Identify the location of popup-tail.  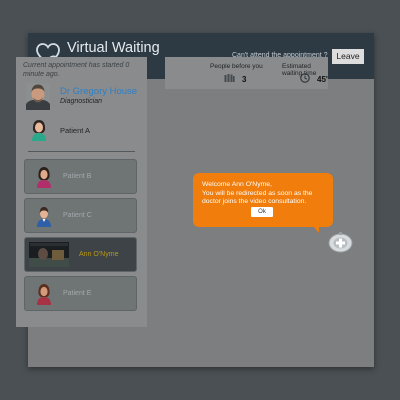
(315, 229).